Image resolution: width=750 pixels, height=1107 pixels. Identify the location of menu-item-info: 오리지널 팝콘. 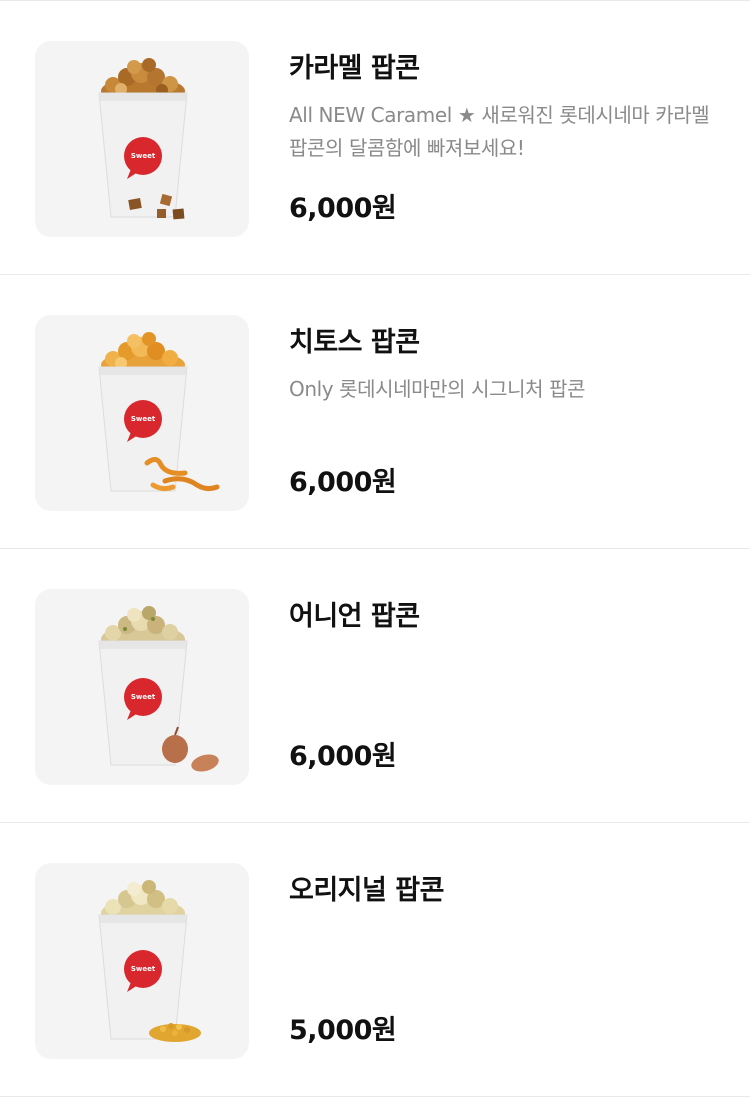
(504, 897).